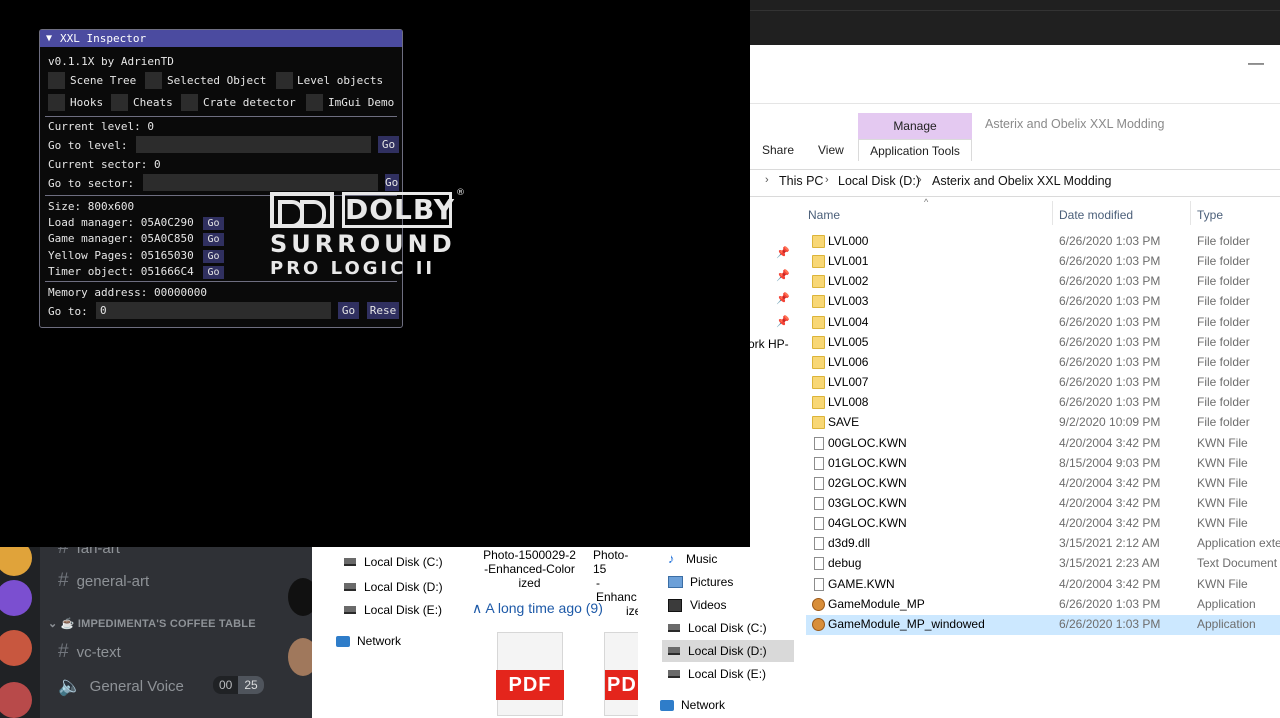 The image size is (1280, 718). What do you see at coordinates (403, 587) in the screenshot?
I see `nav-label: Local Disk (D:)` at bounding box center [403, 587].